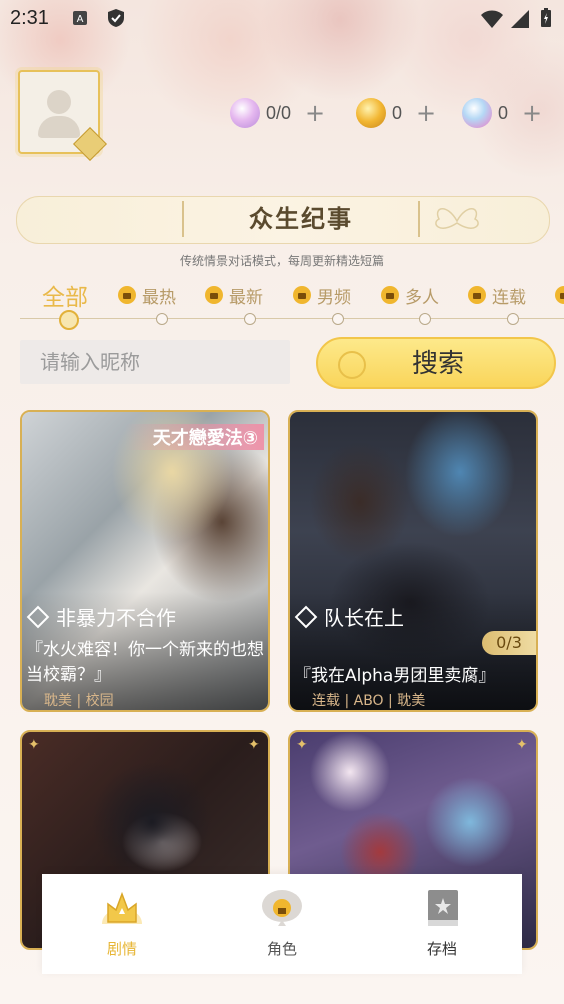 The height and width of the screenshot is (1004, 564). Describe the element at coordinates (334, 297) in the screenshot. I see `tab-label: 男频` at that location.